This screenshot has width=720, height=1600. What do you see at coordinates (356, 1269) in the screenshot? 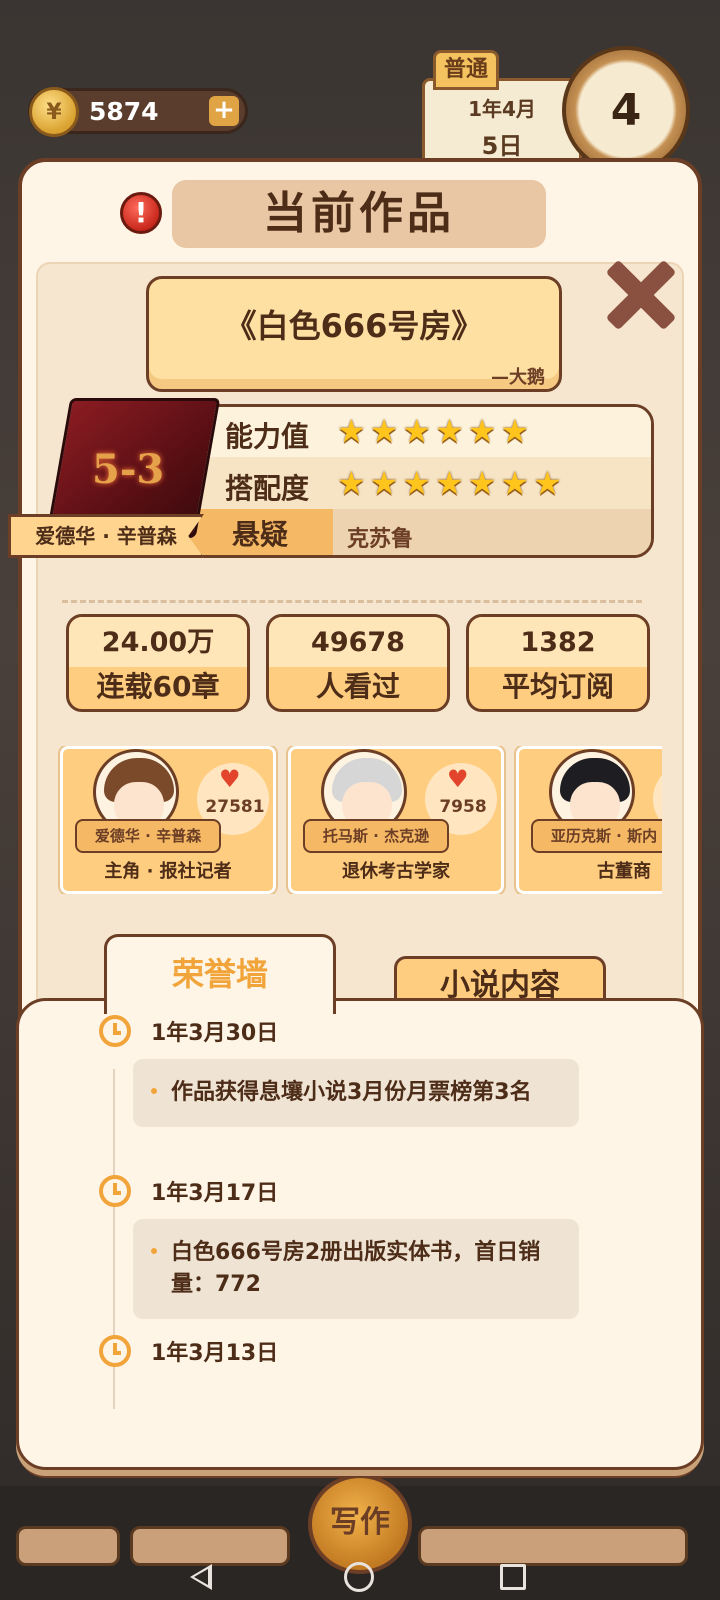
I see `timeline-card: 白色666号房2册出版实体书，首日销量：772` at bounding box center [356, 1269].